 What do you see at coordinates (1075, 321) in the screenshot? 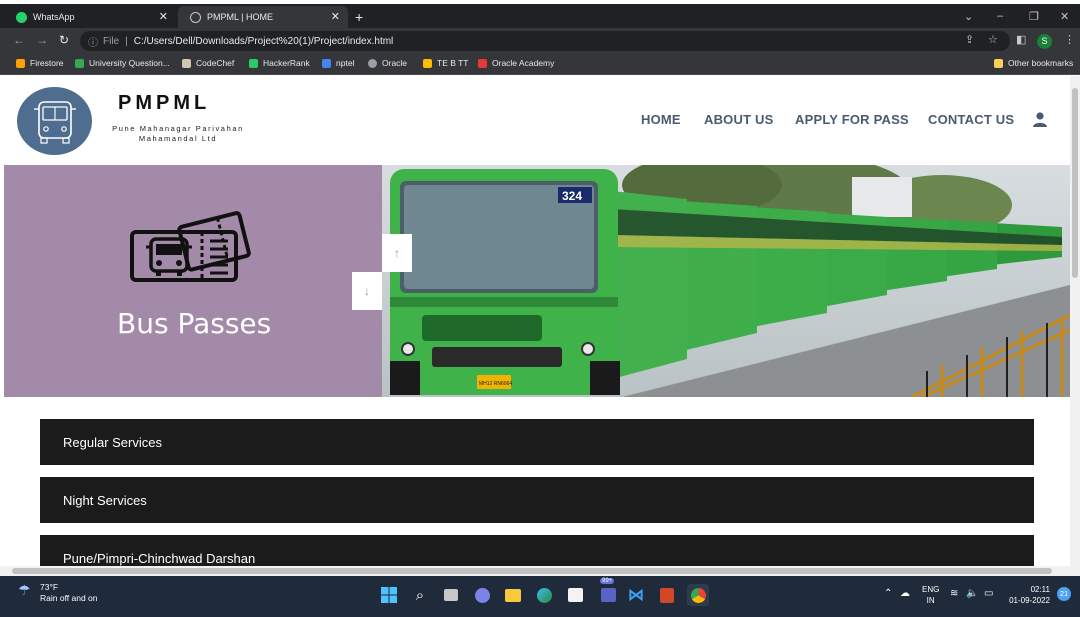
I see `vertical-scrollbar` at bounding box center [1075, 321].